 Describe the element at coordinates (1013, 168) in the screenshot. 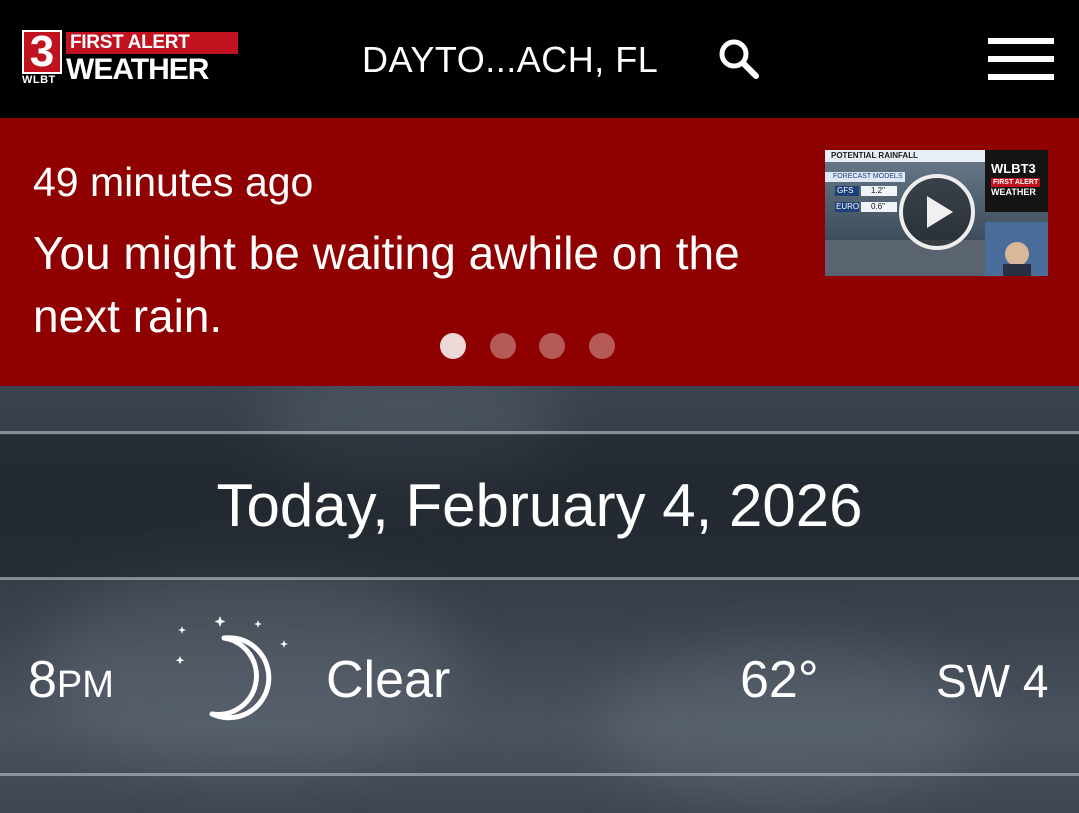

I see `video-station-logo: WLBT3` at that location.